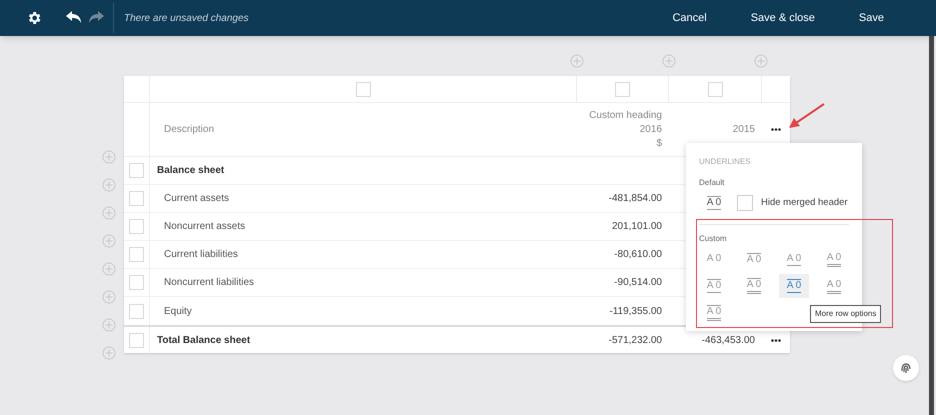 This screenshot has height=415, width=936. What do you see at coordinates (804, 203) in the screenshot?
I see `checkbox-label: Hide merged header` at bounding box center [804, 203].